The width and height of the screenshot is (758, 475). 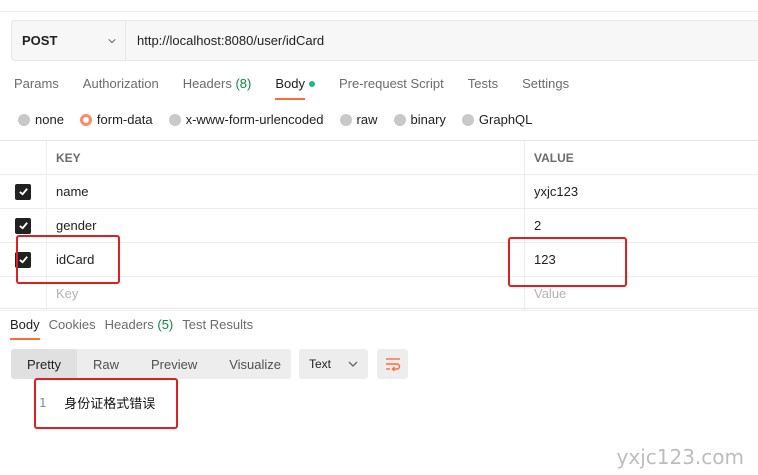 I want to click on table-row-new: Key Value, so click(x=379, y=294).